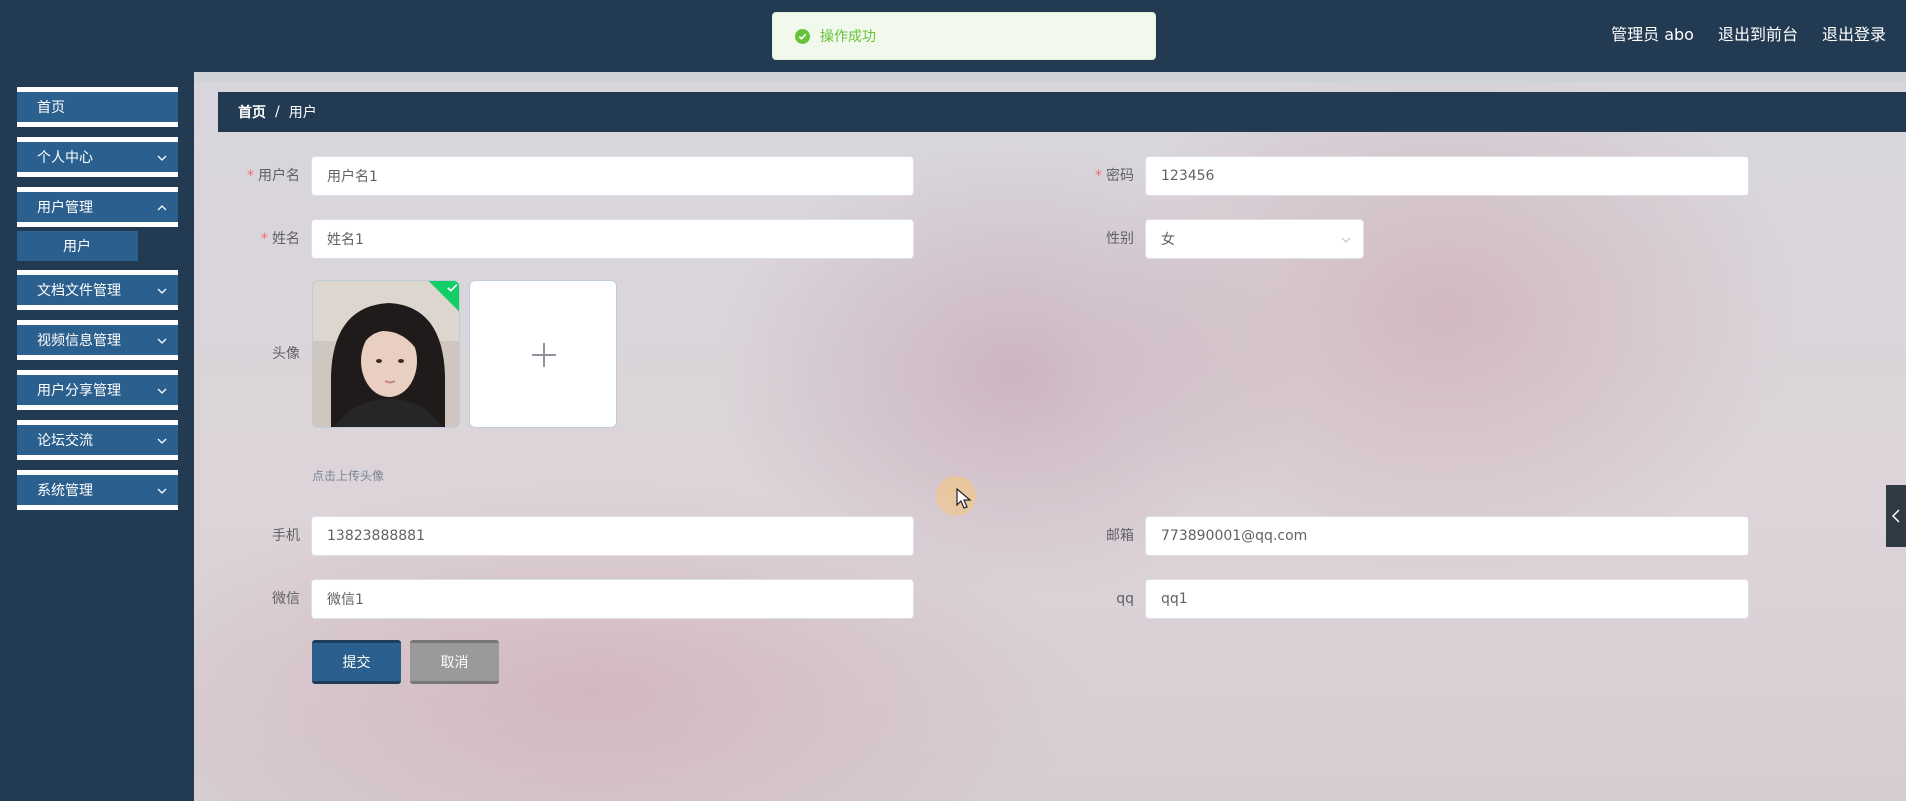 This screenshot has height=801, width=1906. What do you see at coordinates (848, 37) in the screenshot?
I see `toast-message: 操作成功` at bounding box center [848, 37].